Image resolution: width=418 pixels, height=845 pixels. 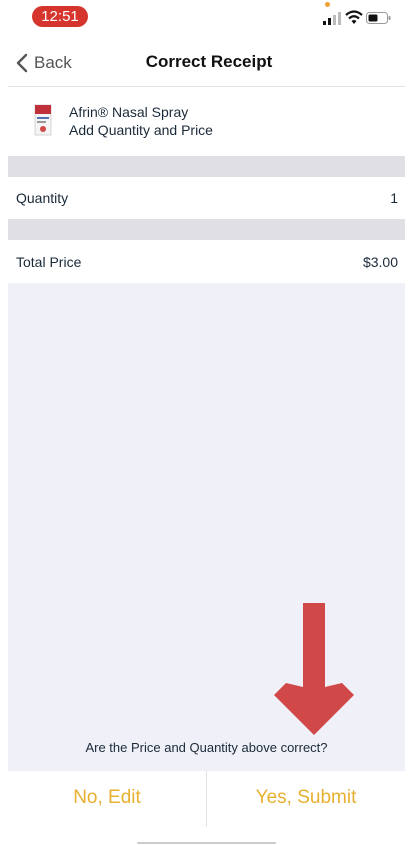 What do you see at coordinates (49, 262) in the screenshot?
I see `total-price-label: Total Price` at bounding box center [49, 262].